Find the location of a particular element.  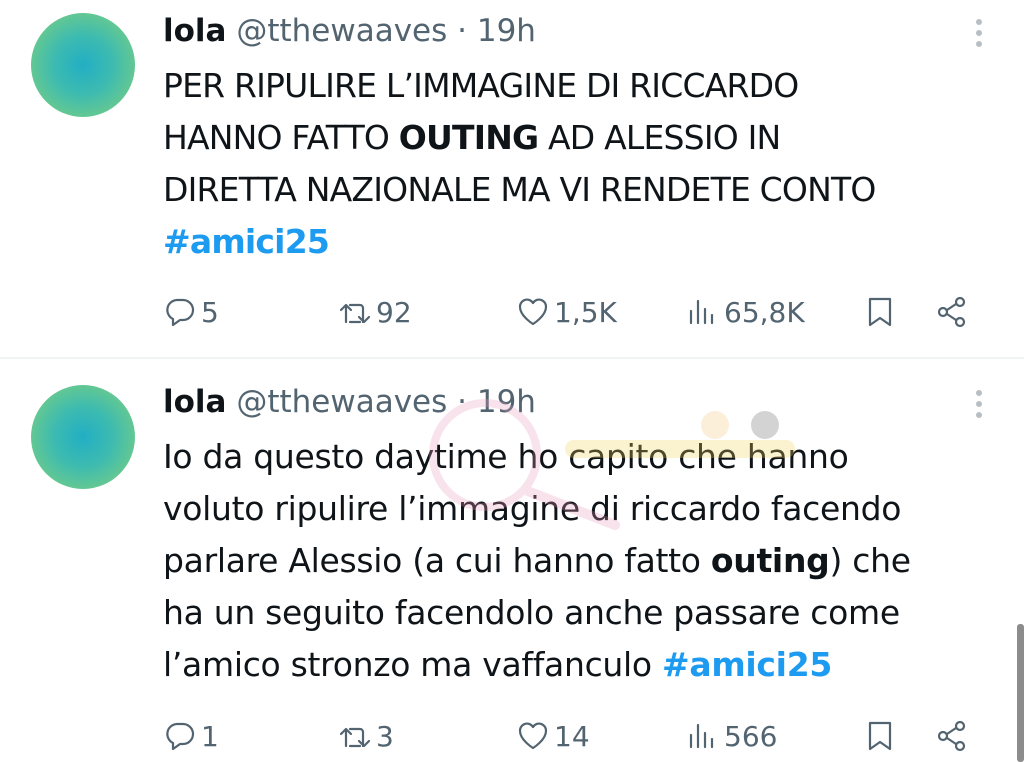

reply-button: 1 is located at coordinates (191, 736).